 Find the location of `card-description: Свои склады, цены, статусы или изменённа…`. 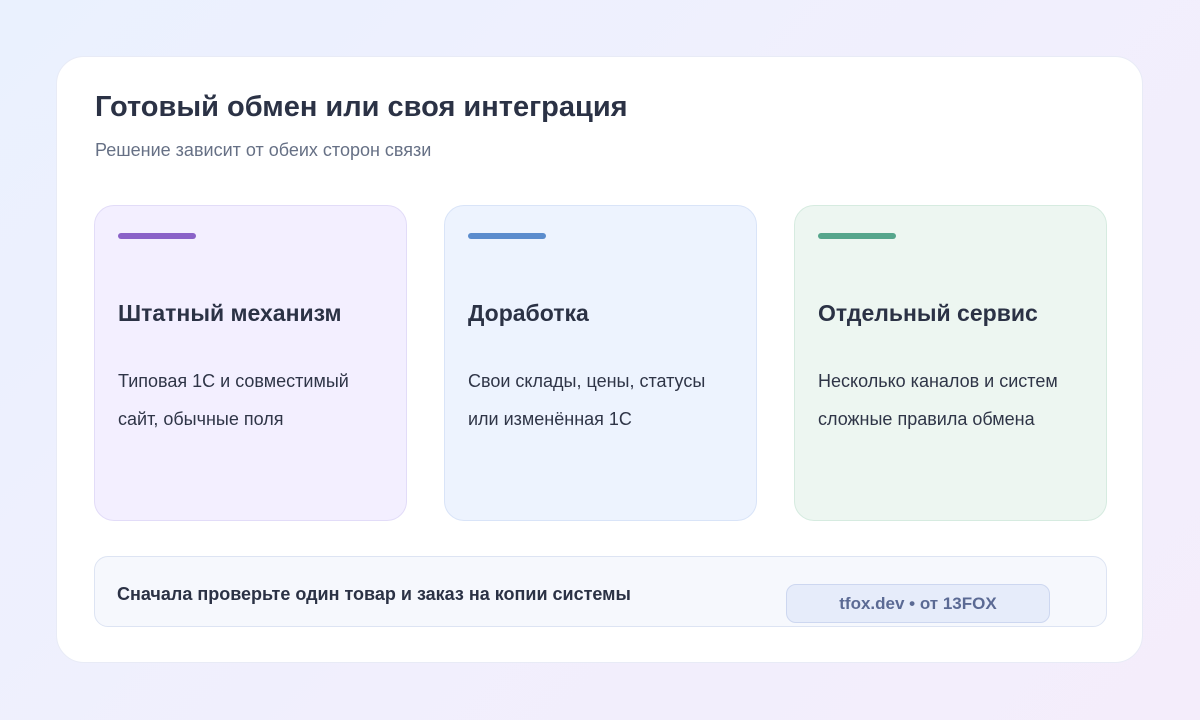

card-description: Свои склады, цены, статусы или изменённа… is located at coordinates (603, 400).